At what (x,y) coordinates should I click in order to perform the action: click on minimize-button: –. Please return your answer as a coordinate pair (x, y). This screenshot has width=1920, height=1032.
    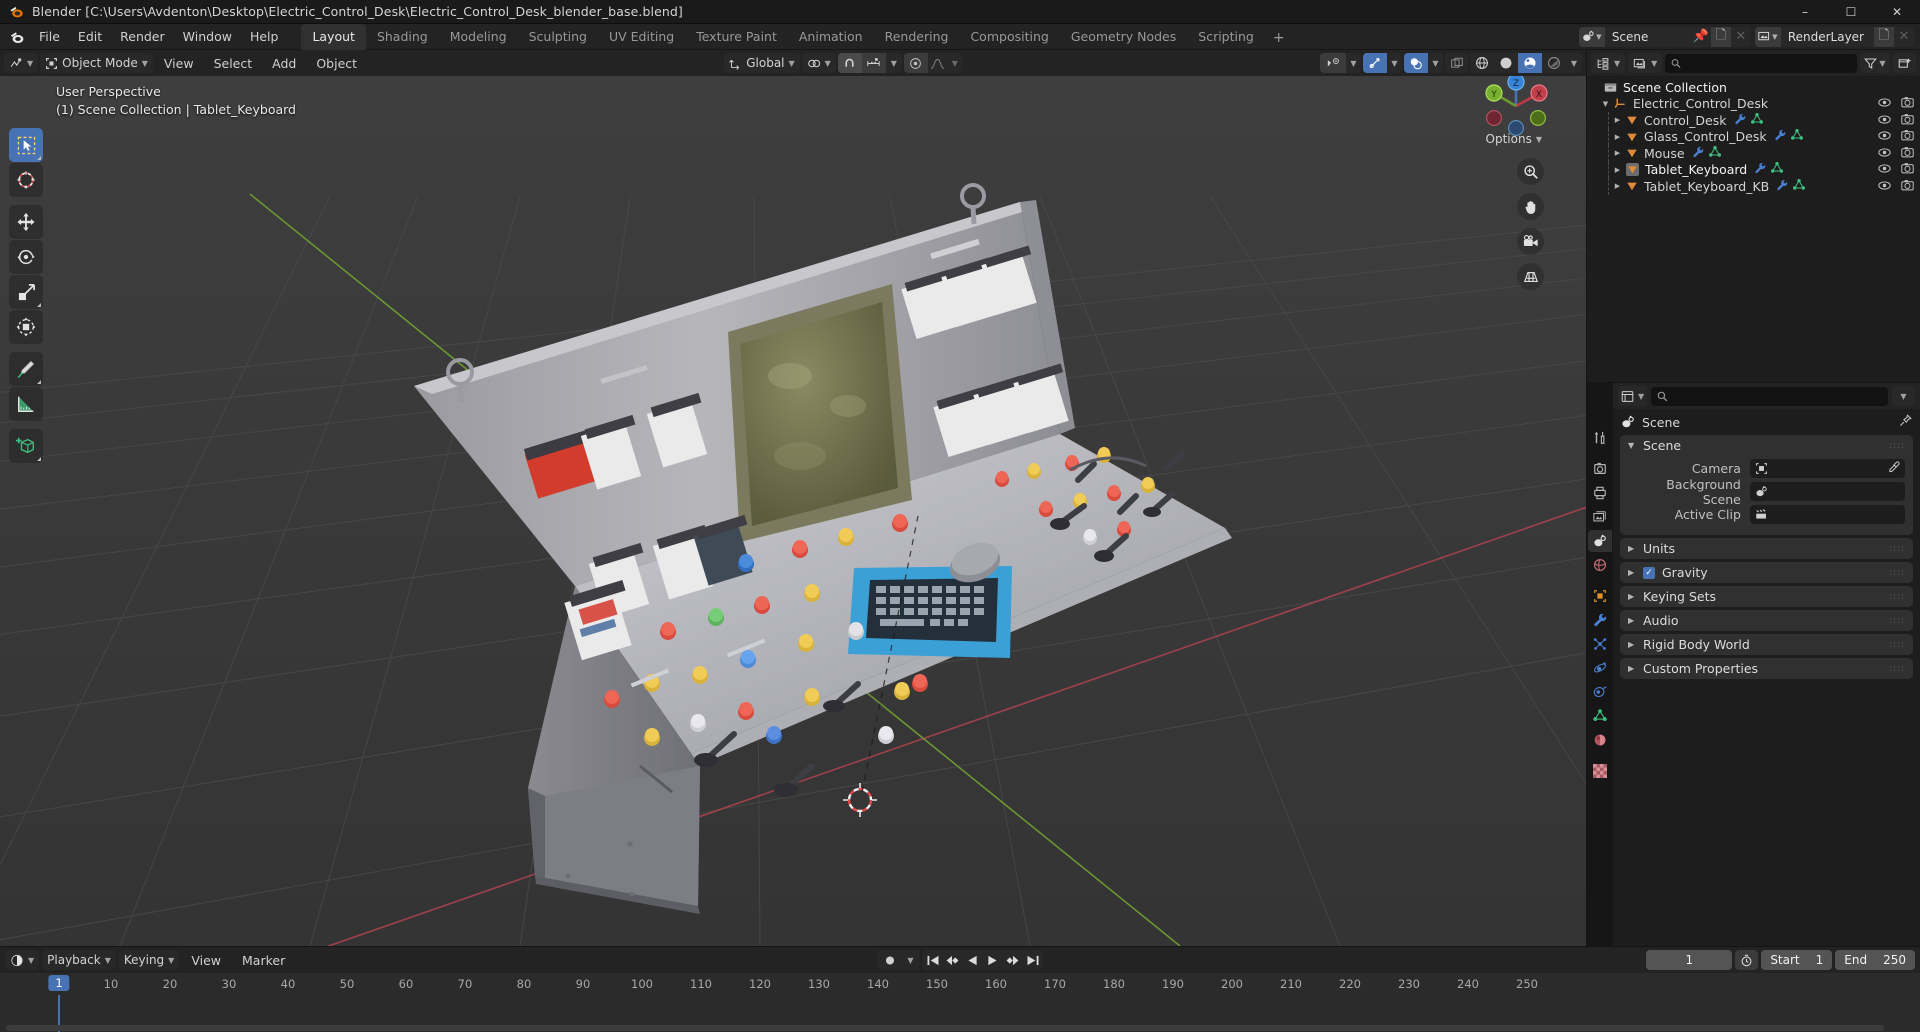
    Looking at the image, I should click on (1805, 11).